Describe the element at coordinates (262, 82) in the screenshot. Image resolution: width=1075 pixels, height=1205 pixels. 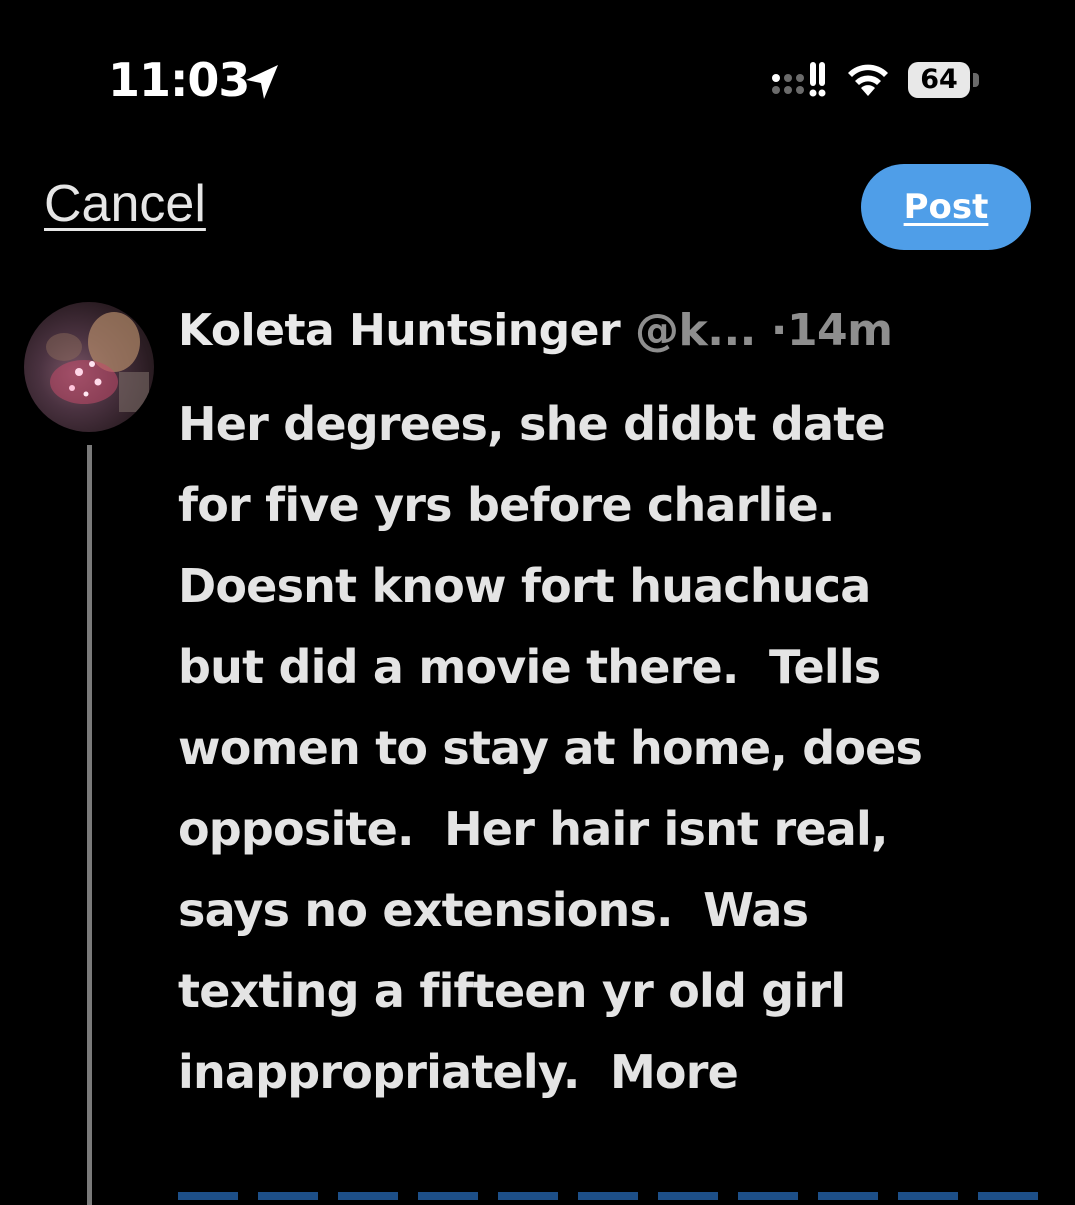
I see `location-arrow-icon` at that location.